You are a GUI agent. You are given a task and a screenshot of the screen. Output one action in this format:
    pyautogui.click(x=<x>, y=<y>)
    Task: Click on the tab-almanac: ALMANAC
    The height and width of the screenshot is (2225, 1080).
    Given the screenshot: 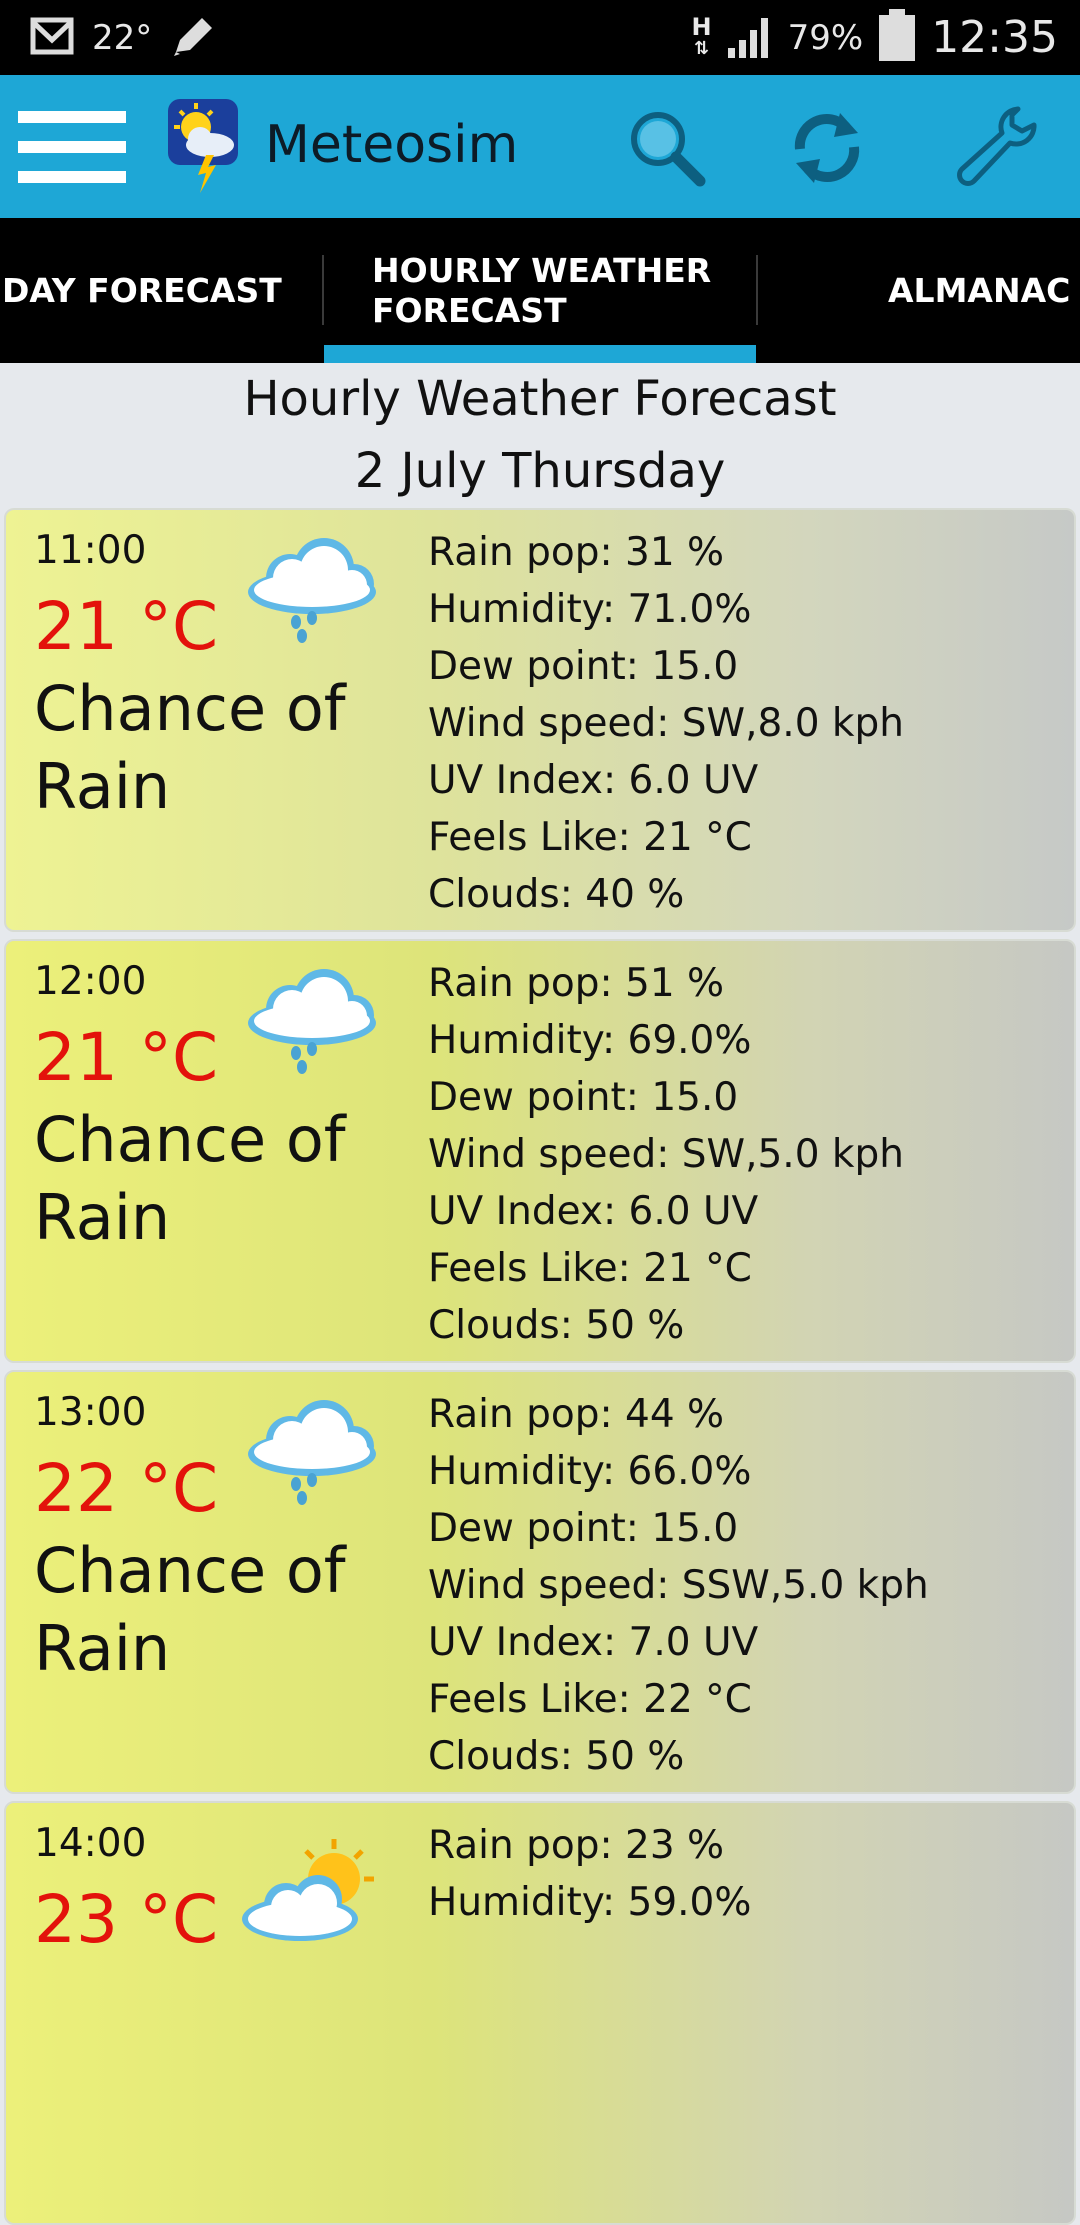 What is the action you would take?
    pyautogui.click(x=979, y=290)
    